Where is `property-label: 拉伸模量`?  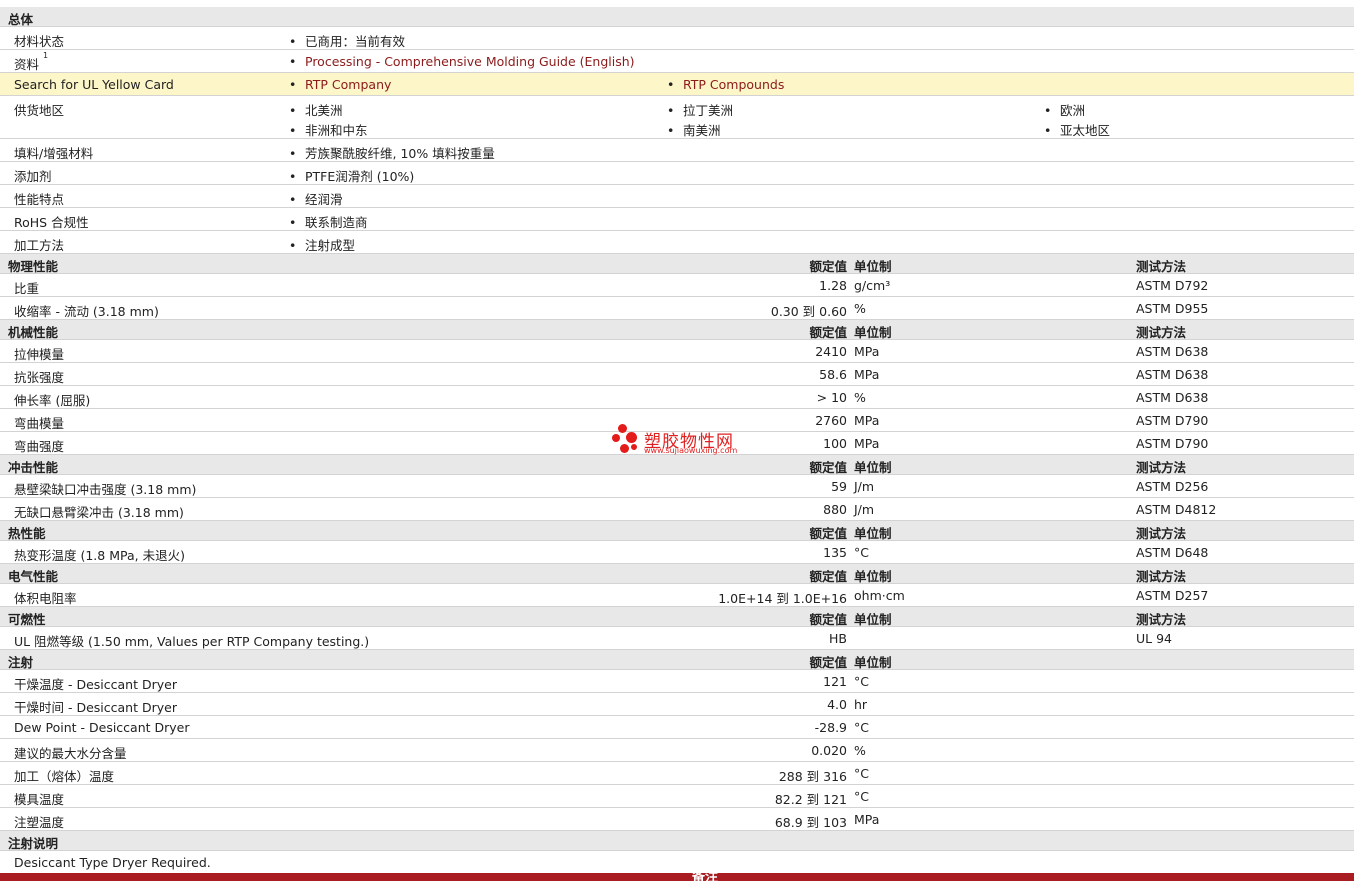
property-label: 拉伸模量 is located at coordinates (39, 354).